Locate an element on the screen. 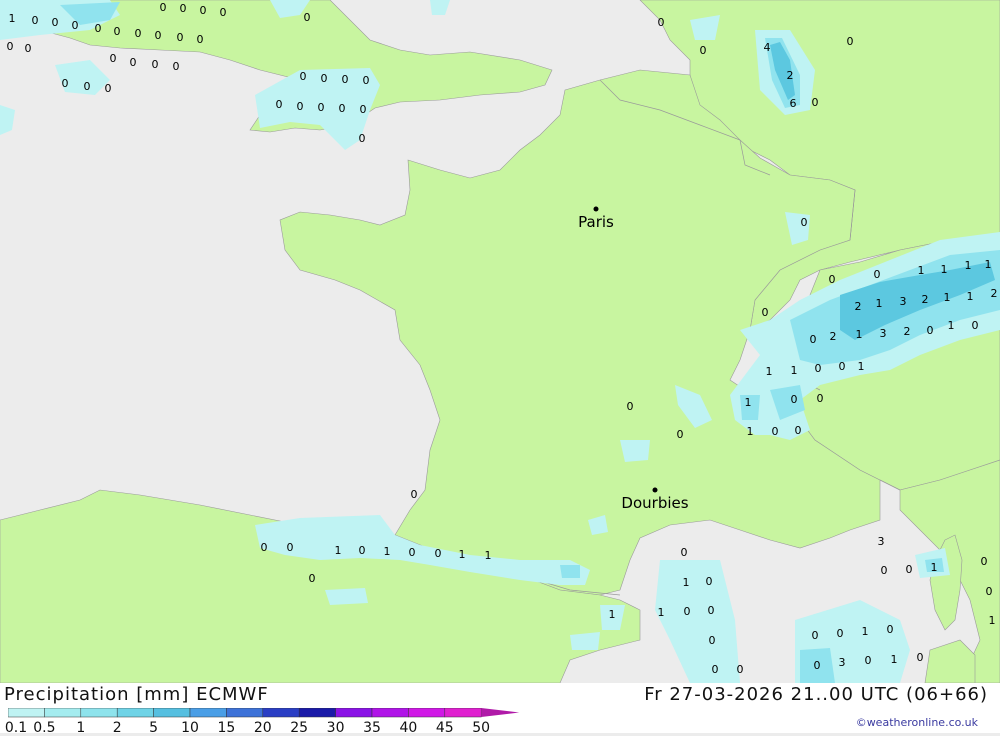 The image size is (1000, 736). legend-label: 40 is located at coordinates (408, 728).